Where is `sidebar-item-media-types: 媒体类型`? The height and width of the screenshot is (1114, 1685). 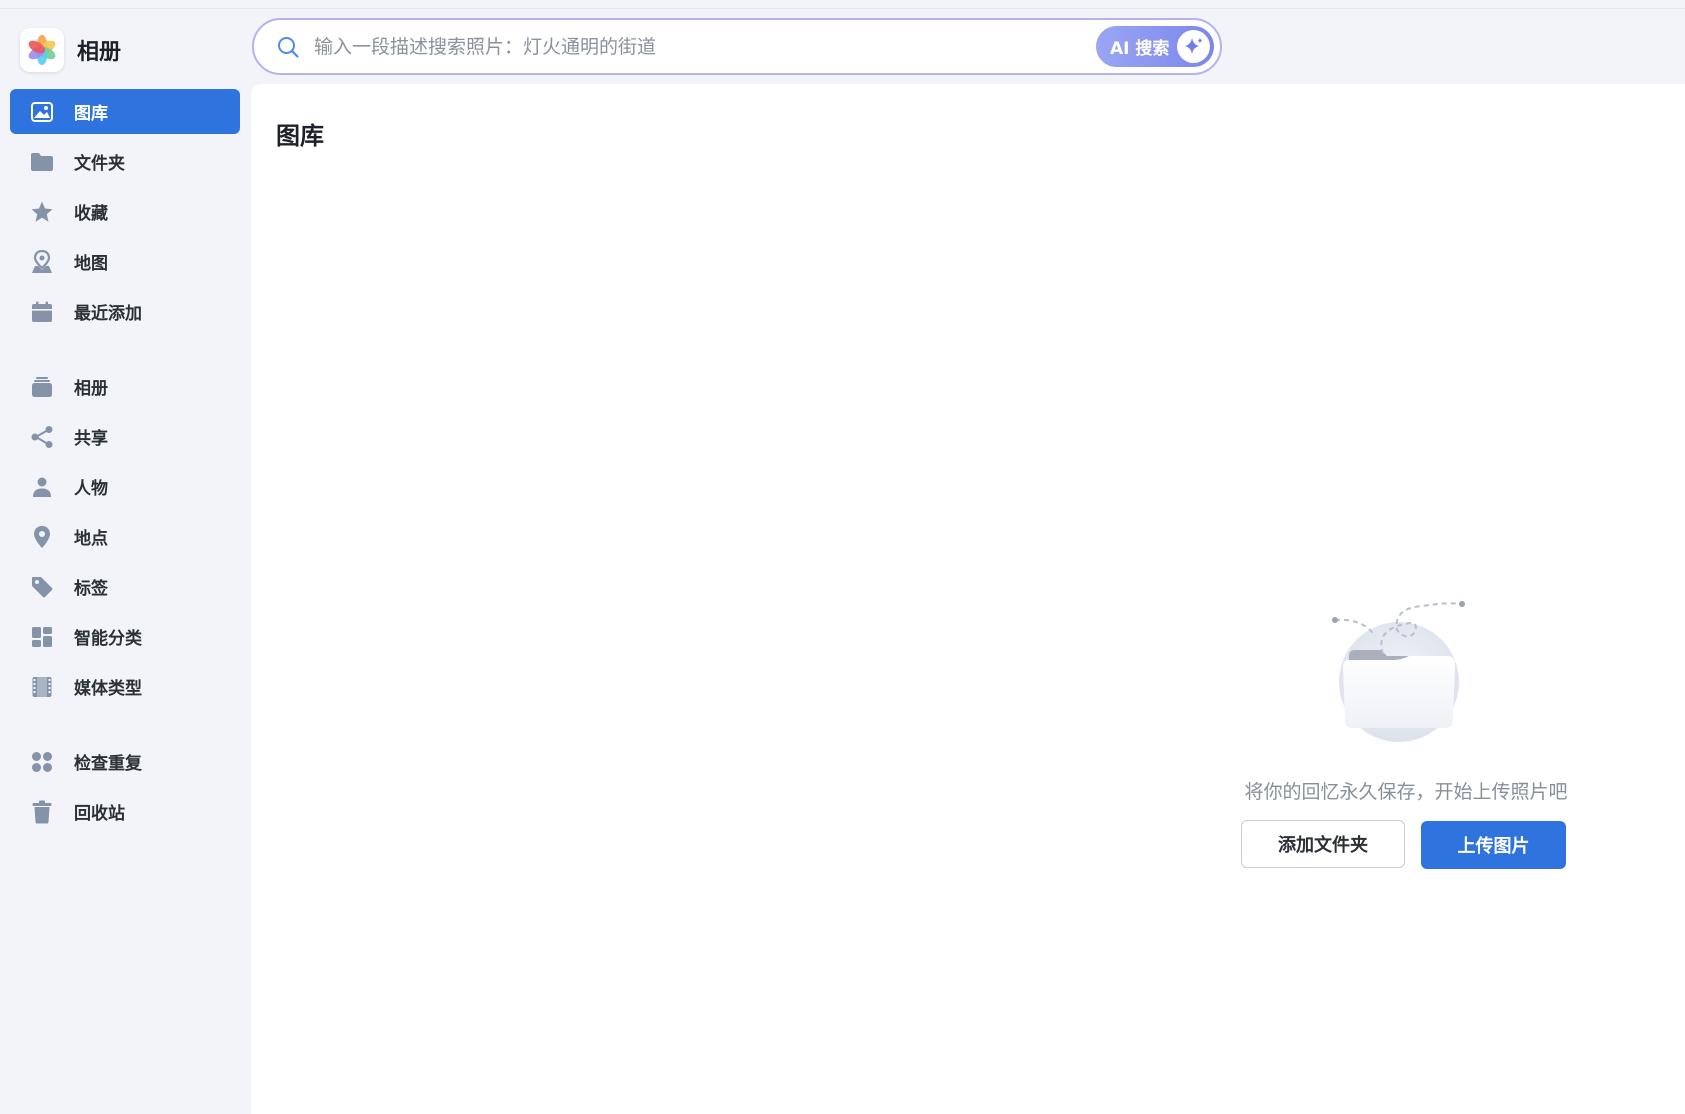
sidebar-item-media-types: 媒体类型 is located at coordinates (125, 686).